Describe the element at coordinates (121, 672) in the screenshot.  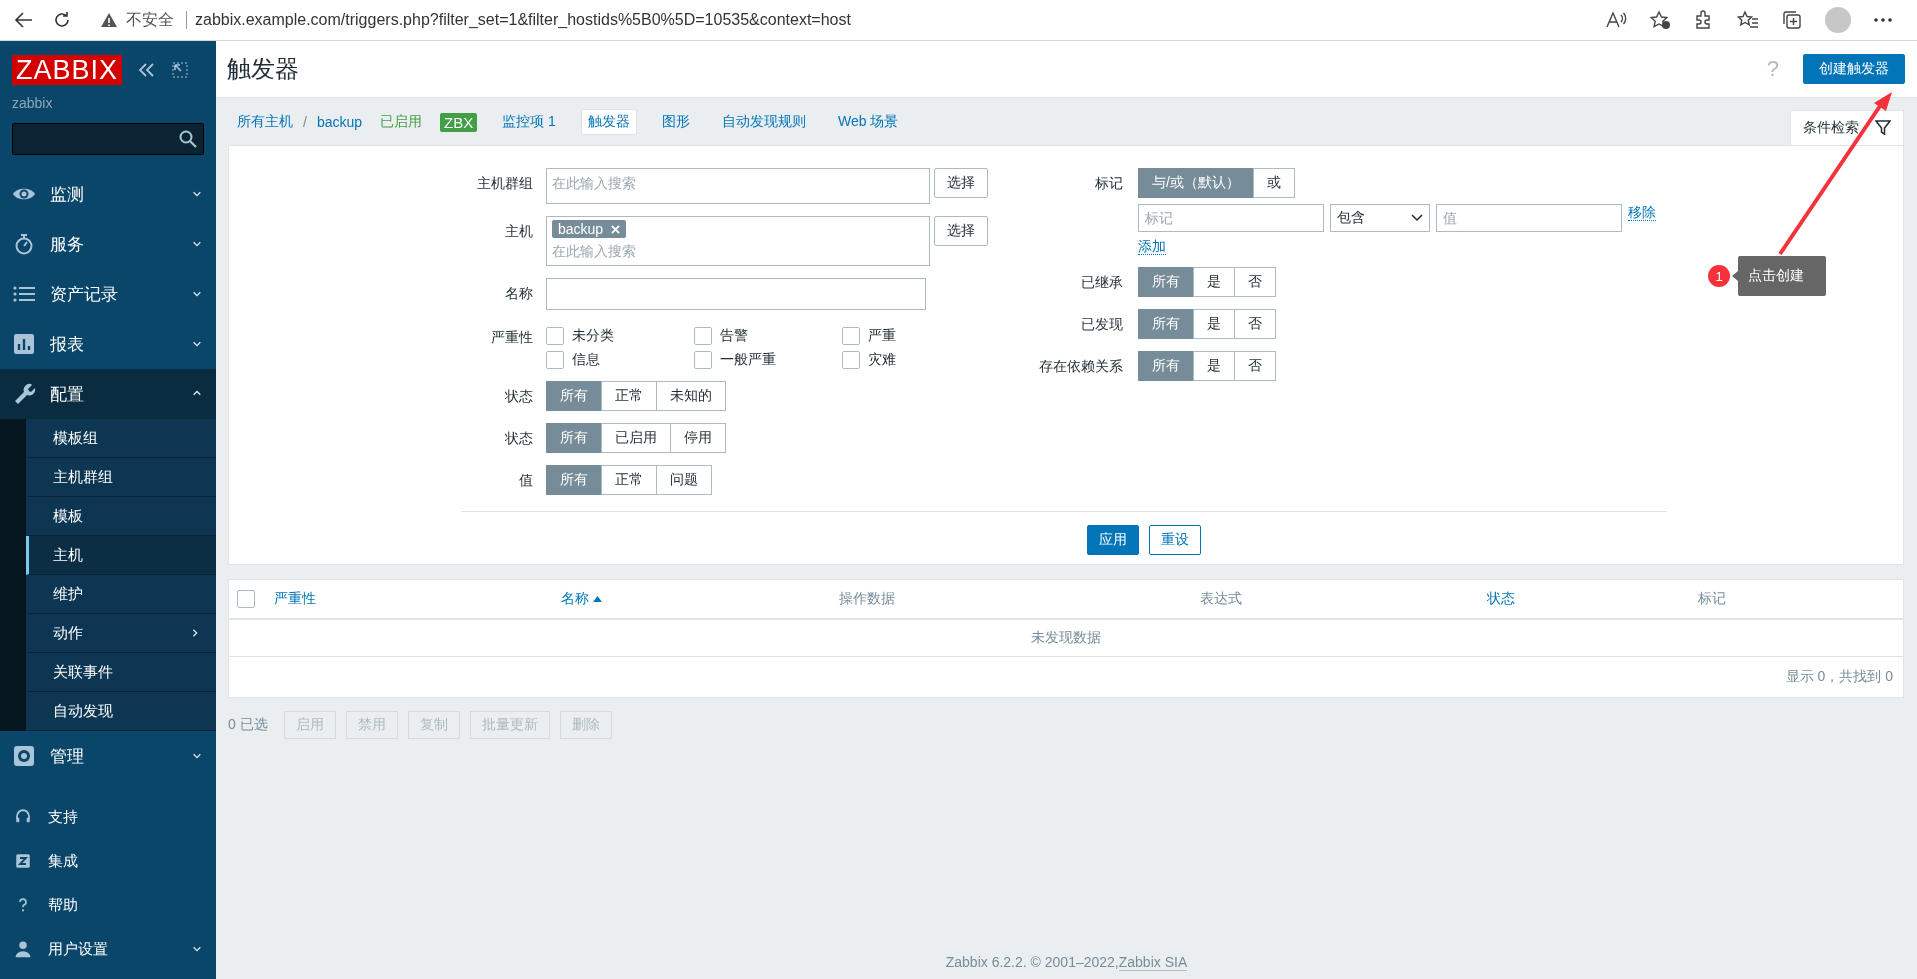
I see `submenu-item: 关联事件` at that location.